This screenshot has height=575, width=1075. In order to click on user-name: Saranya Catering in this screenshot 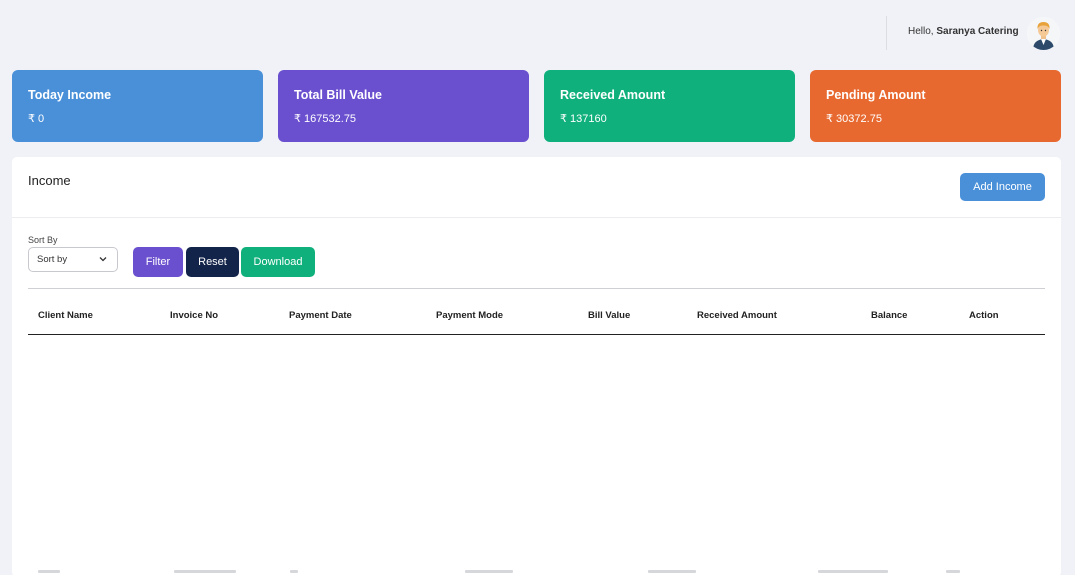, I will do `click(977, 31)`.